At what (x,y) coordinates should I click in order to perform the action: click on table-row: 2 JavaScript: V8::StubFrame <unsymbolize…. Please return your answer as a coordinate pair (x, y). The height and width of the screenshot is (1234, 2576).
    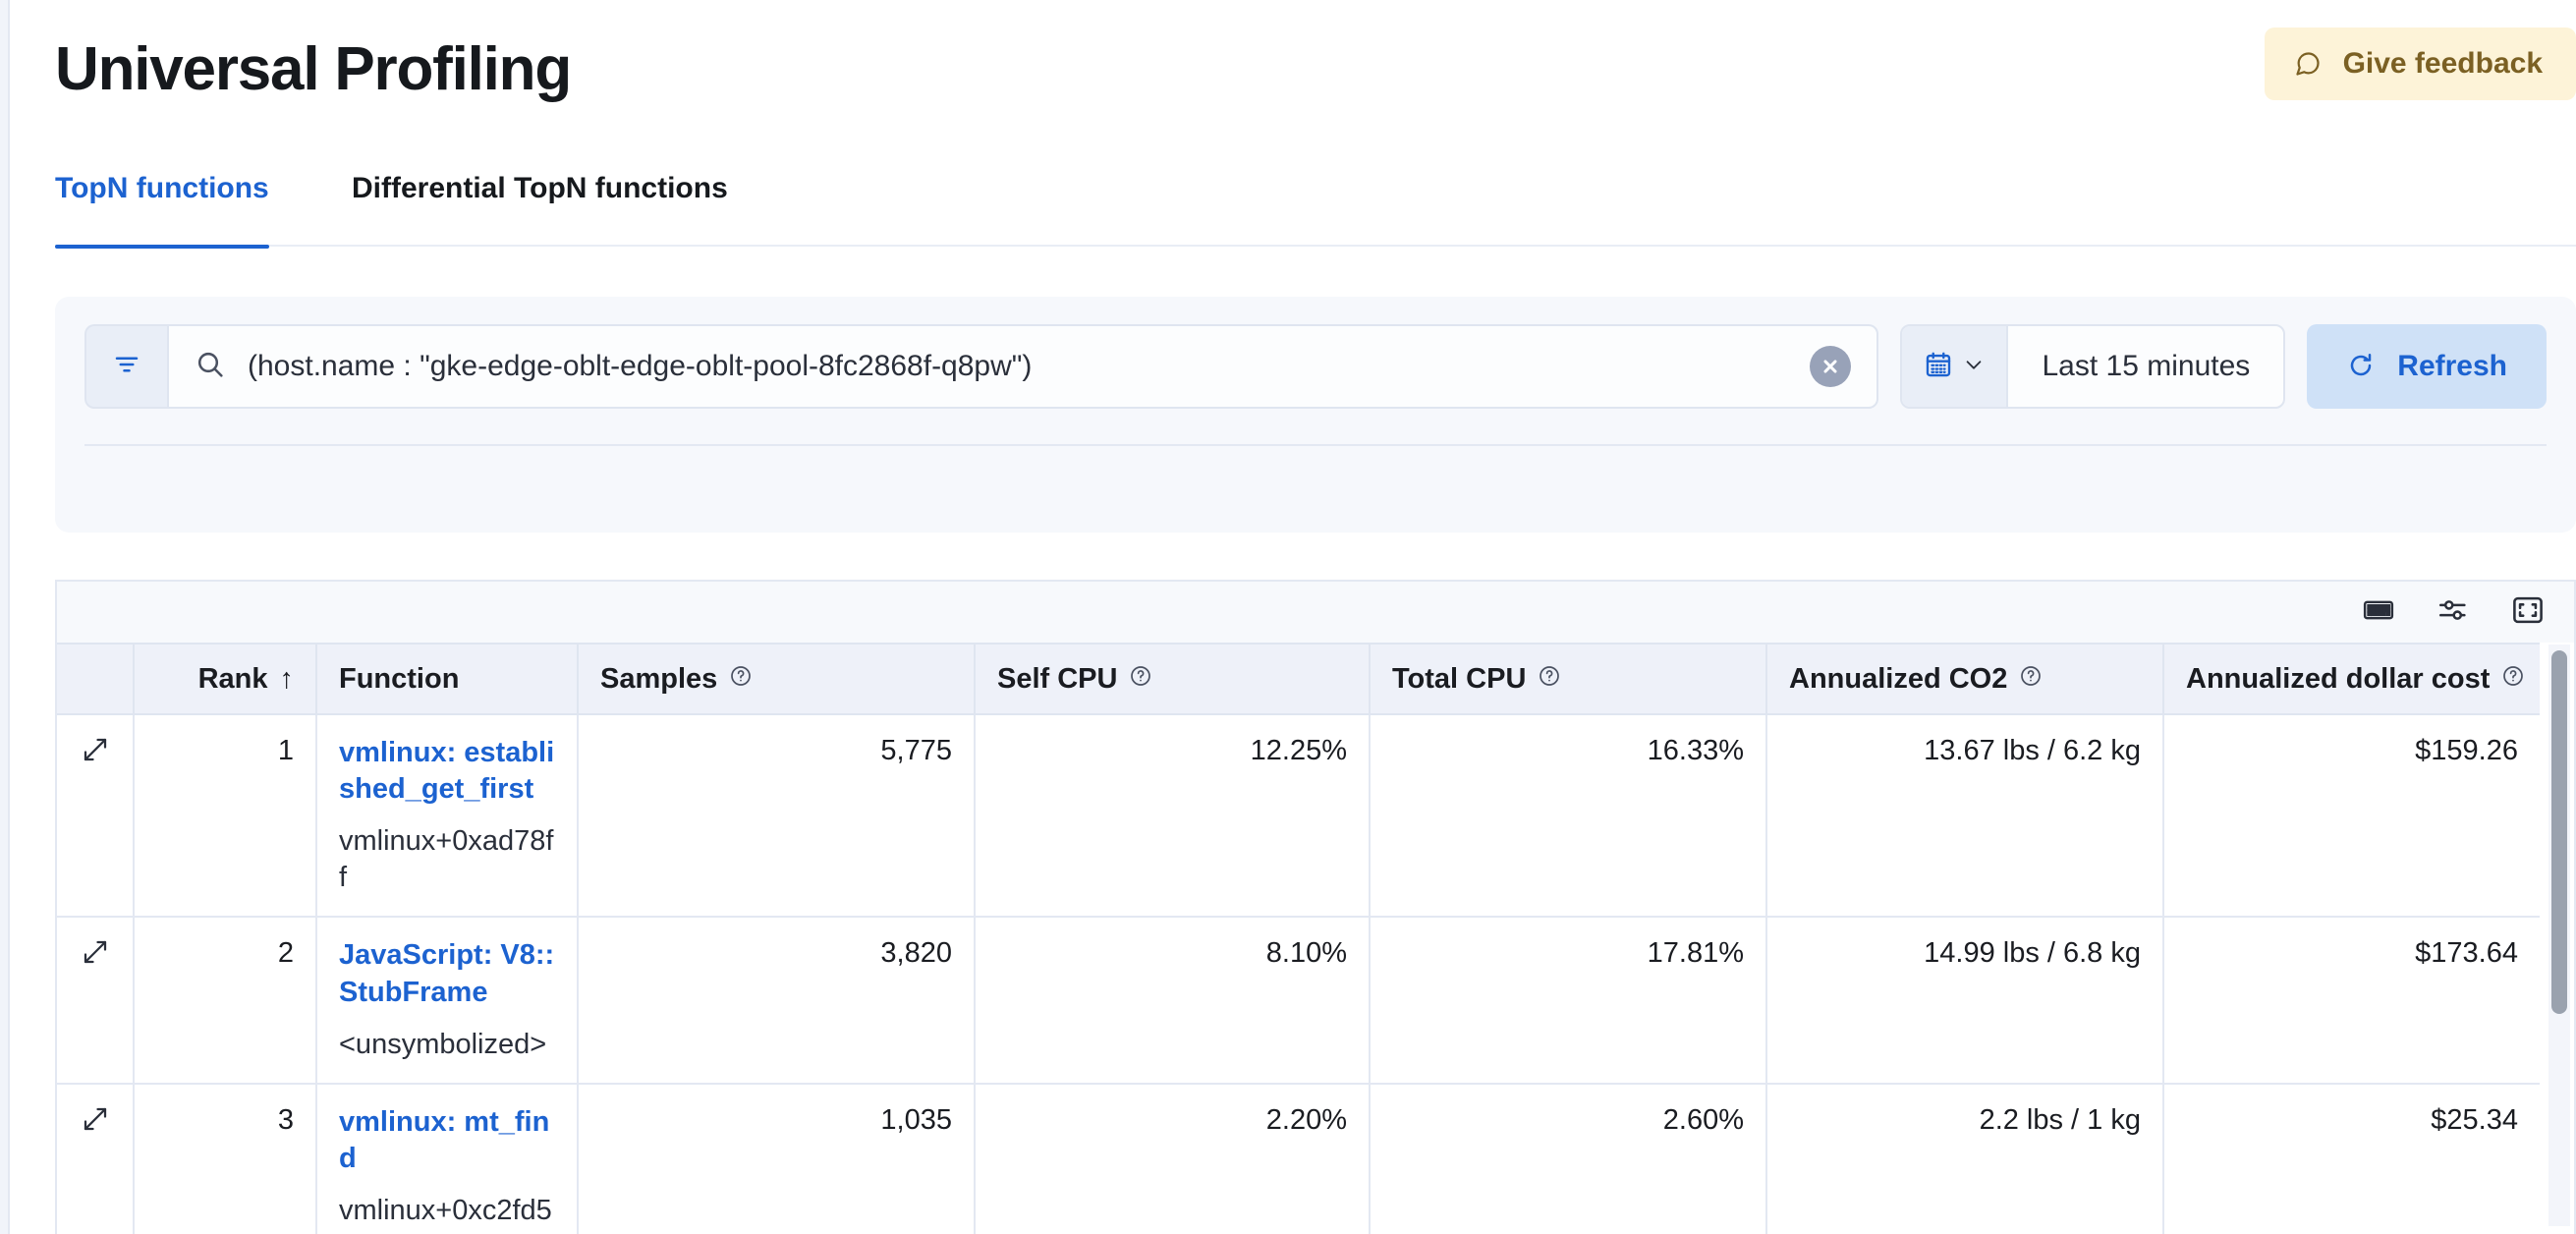
    Looking at the image, I should click on (1298, 1001).